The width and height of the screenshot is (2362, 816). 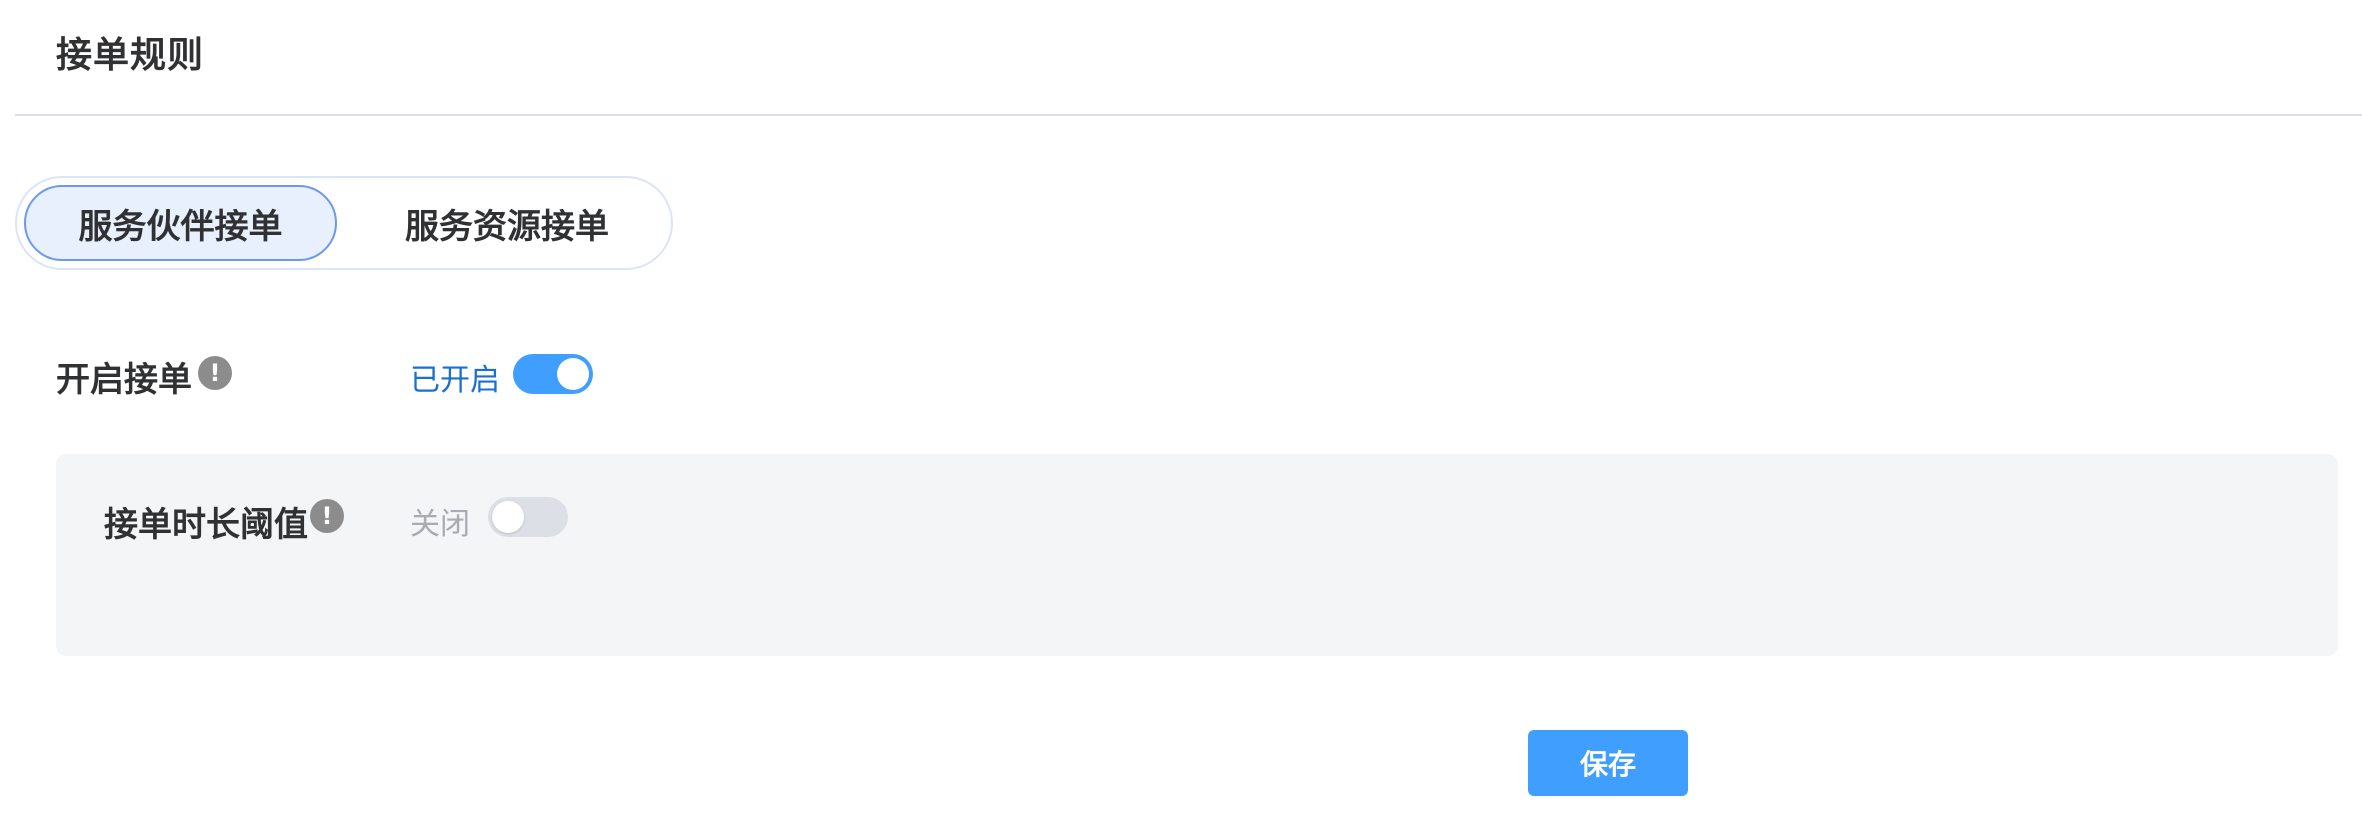 What do you see at coordinates (440, 524) in the screenshot?
I see `duration-threshold-status: 关闭` at bounding box center [440, 524].